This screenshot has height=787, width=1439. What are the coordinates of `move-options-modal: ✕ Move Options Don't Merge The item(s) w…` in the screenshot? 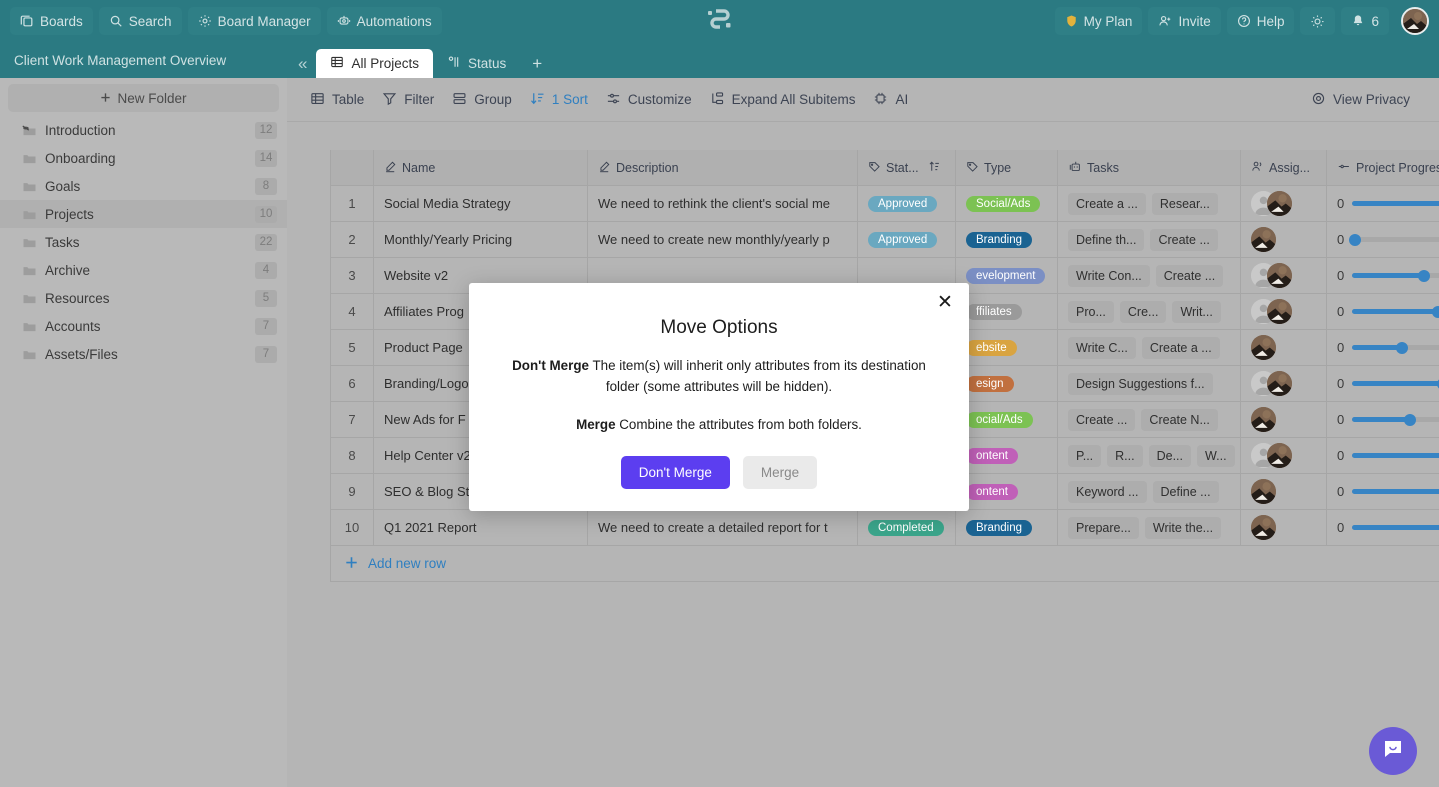 It's located at (719, 397).